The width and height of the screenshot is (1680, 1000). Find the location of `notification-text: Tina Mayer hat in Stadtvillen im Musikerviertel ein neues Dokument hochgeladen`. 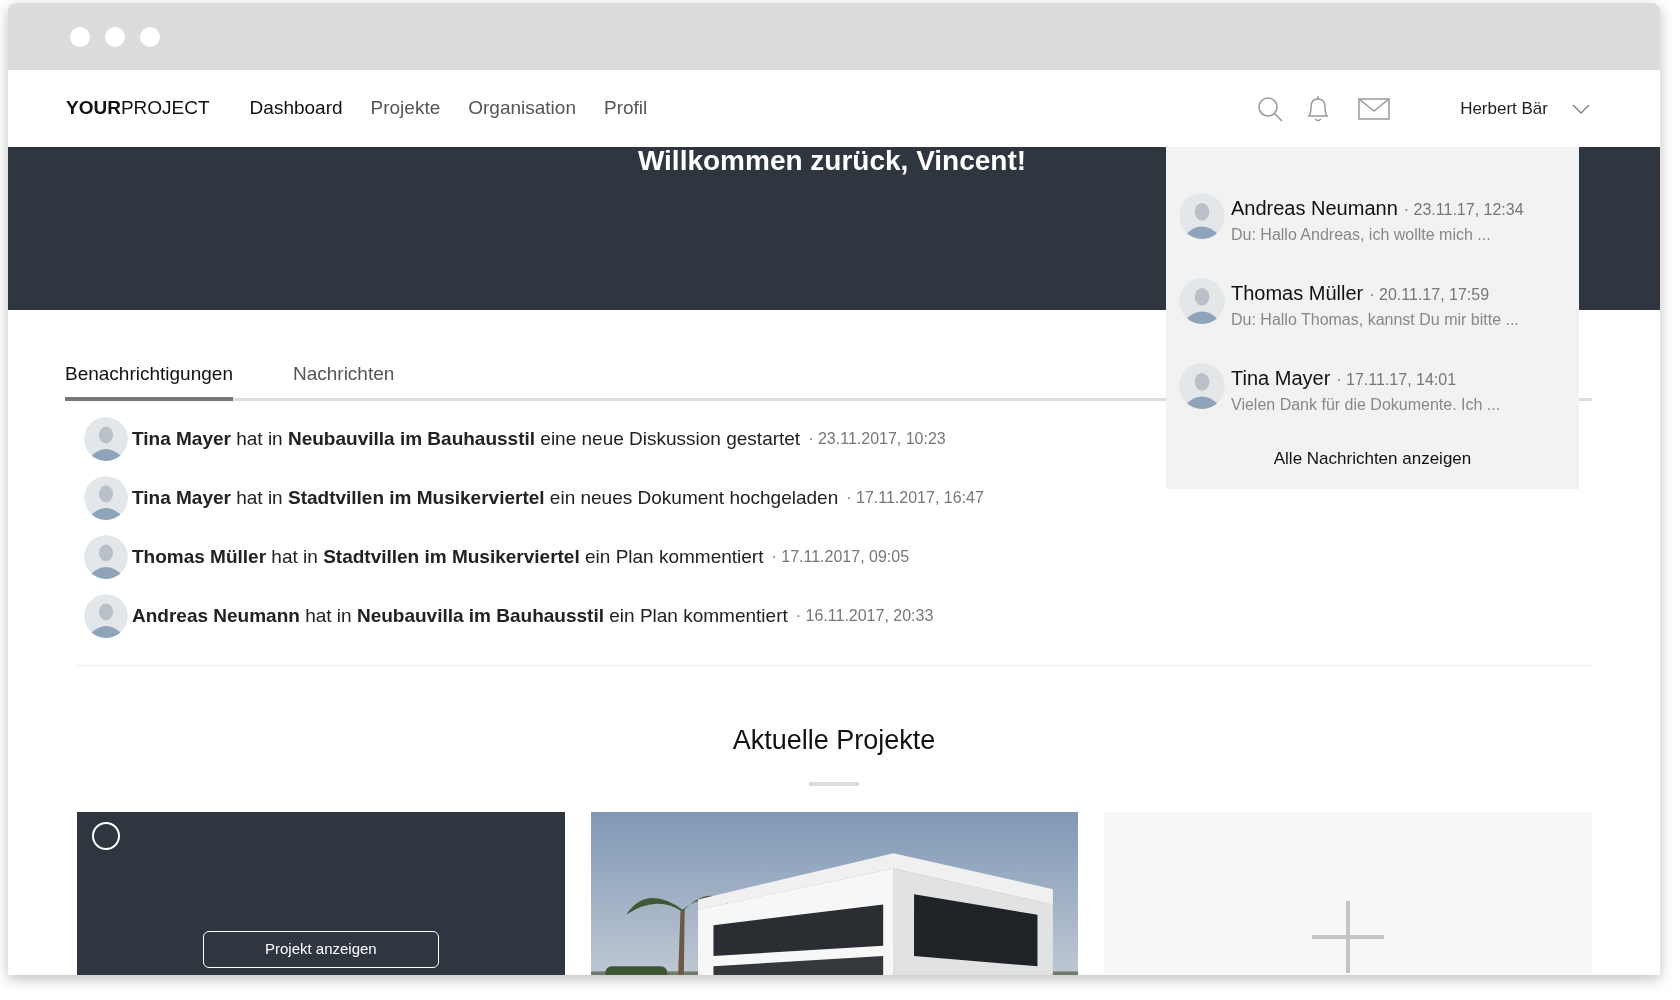

notification-text: Tina Mayer hat in Stadtvillen im Musikerviertel ein neues Dokument hochgeladen is located at coordinates (485, 497).